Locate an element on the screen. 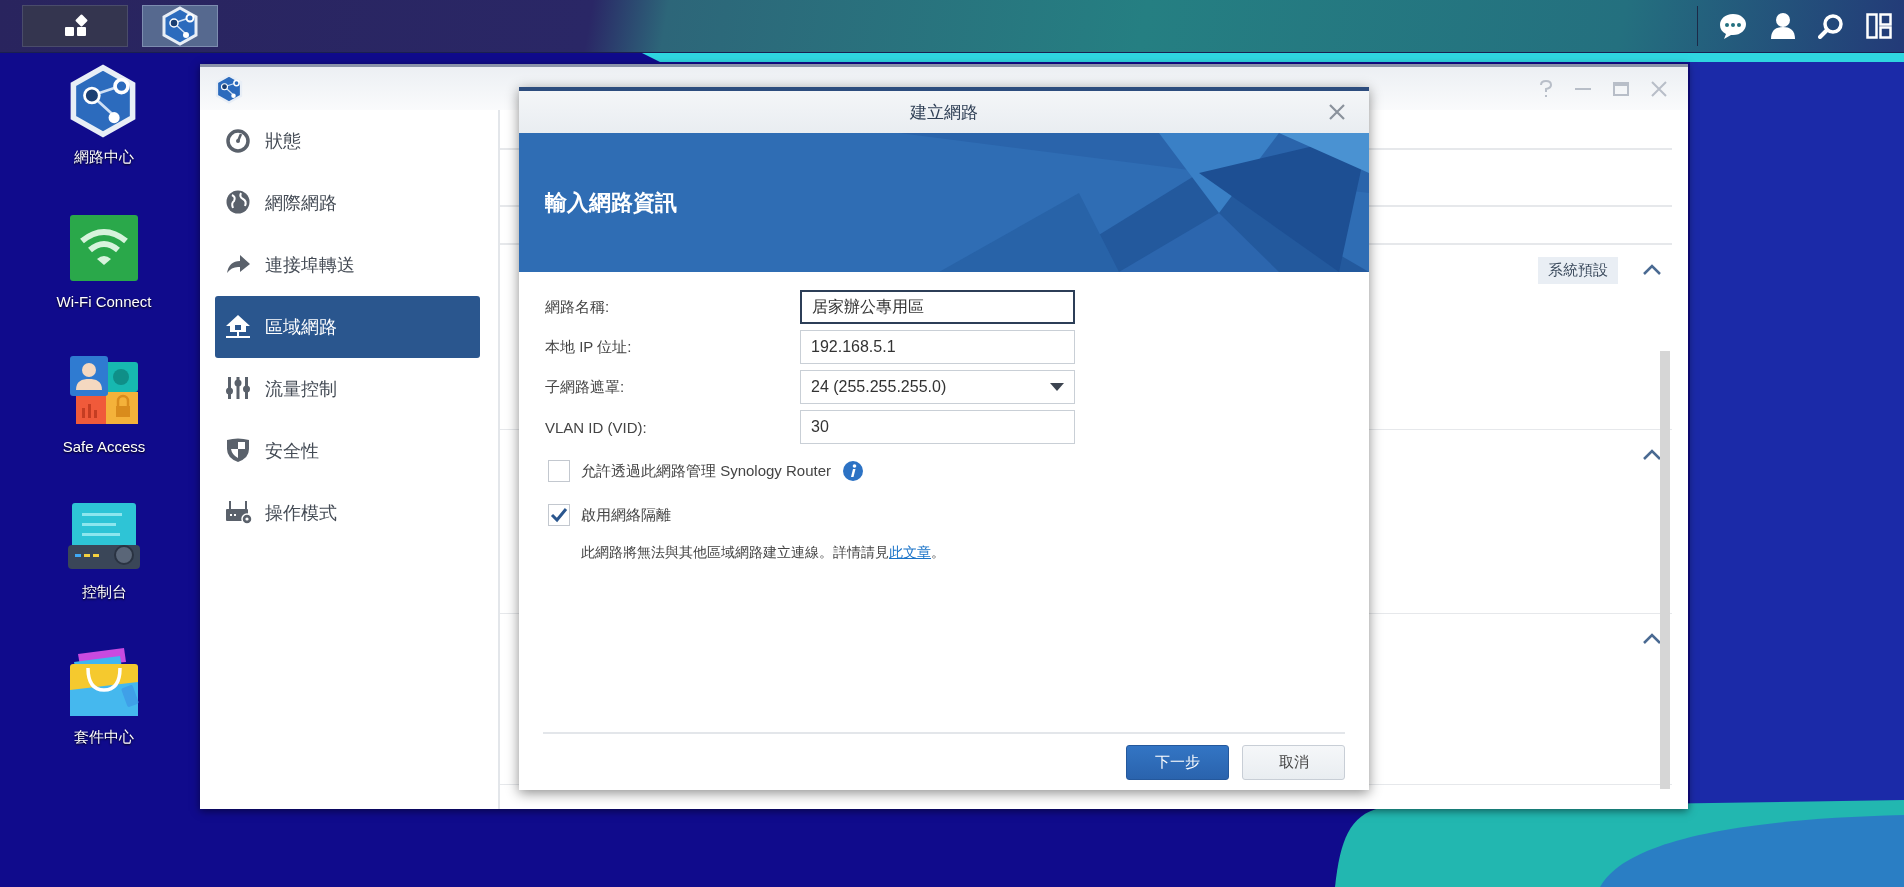  checkmark-icon is located at coordinates (559, 515).